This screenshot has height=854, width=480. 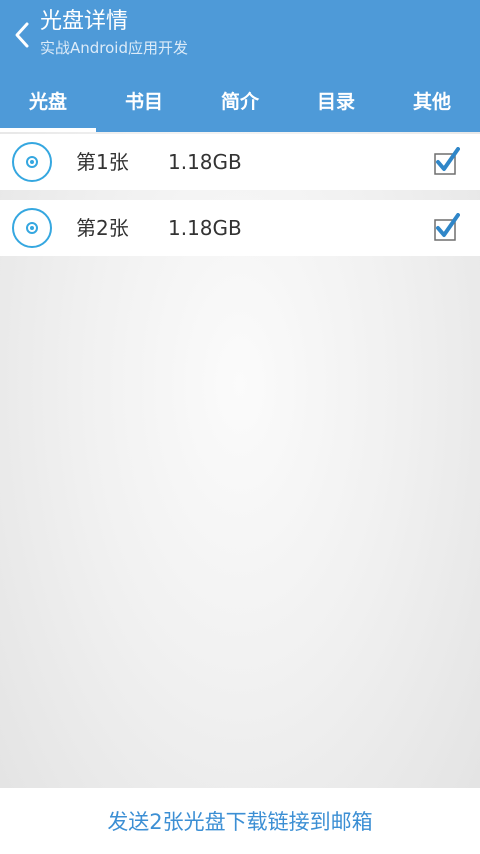 I want to click on tab-intro: 简介, so click(x=240, y=100).